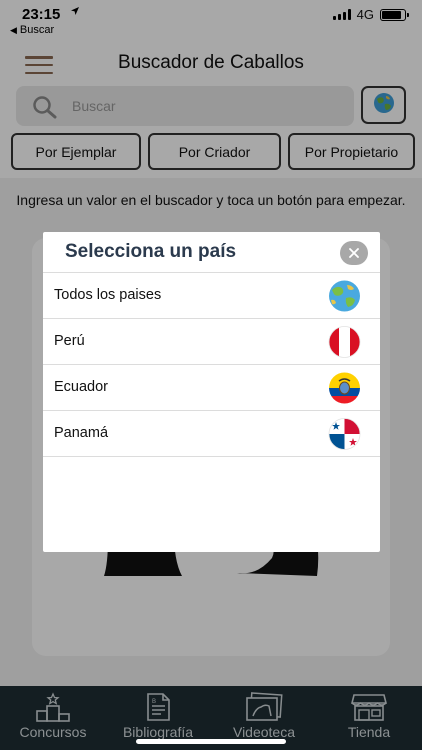 This screenshot has height=750, width=422. What do you see at coordinates (81, 433) in the screenshot?
I see `country-name: Panamá` at bounding box center [81, 433].